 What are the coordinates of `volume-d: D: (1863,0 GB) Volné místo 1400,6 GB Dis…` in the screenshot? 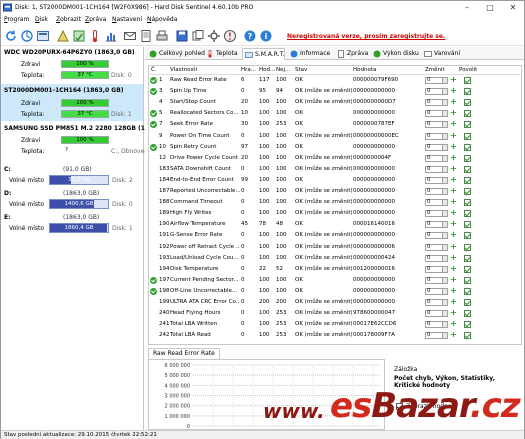 It's located at (72, 201).